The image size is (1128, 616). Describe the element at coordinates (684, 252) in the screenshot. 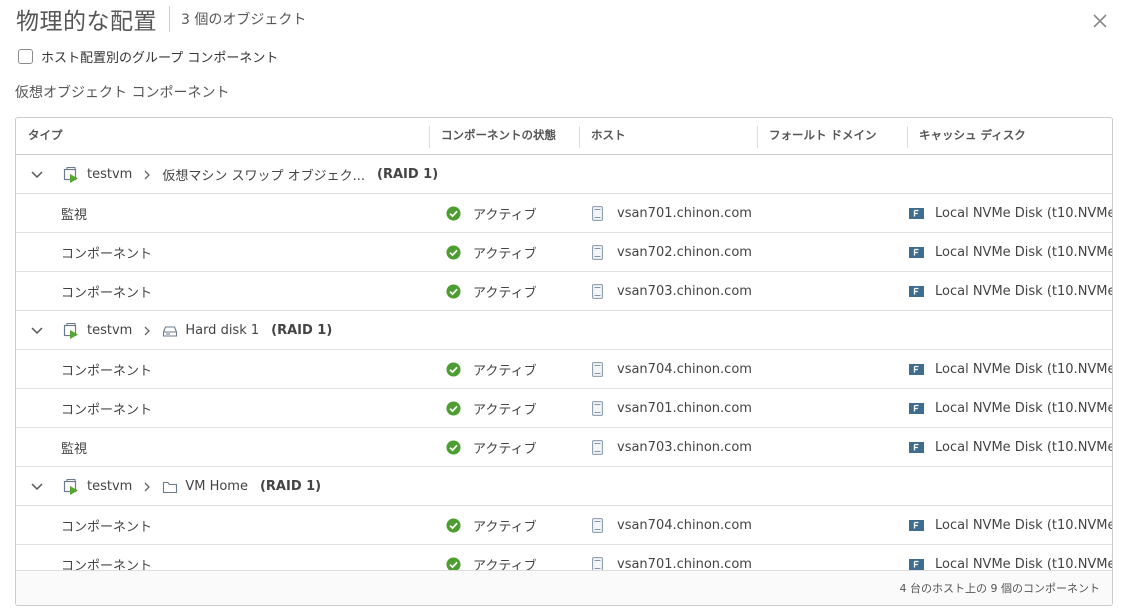

I see `host-link: vsan702.chinon.com` at that location.